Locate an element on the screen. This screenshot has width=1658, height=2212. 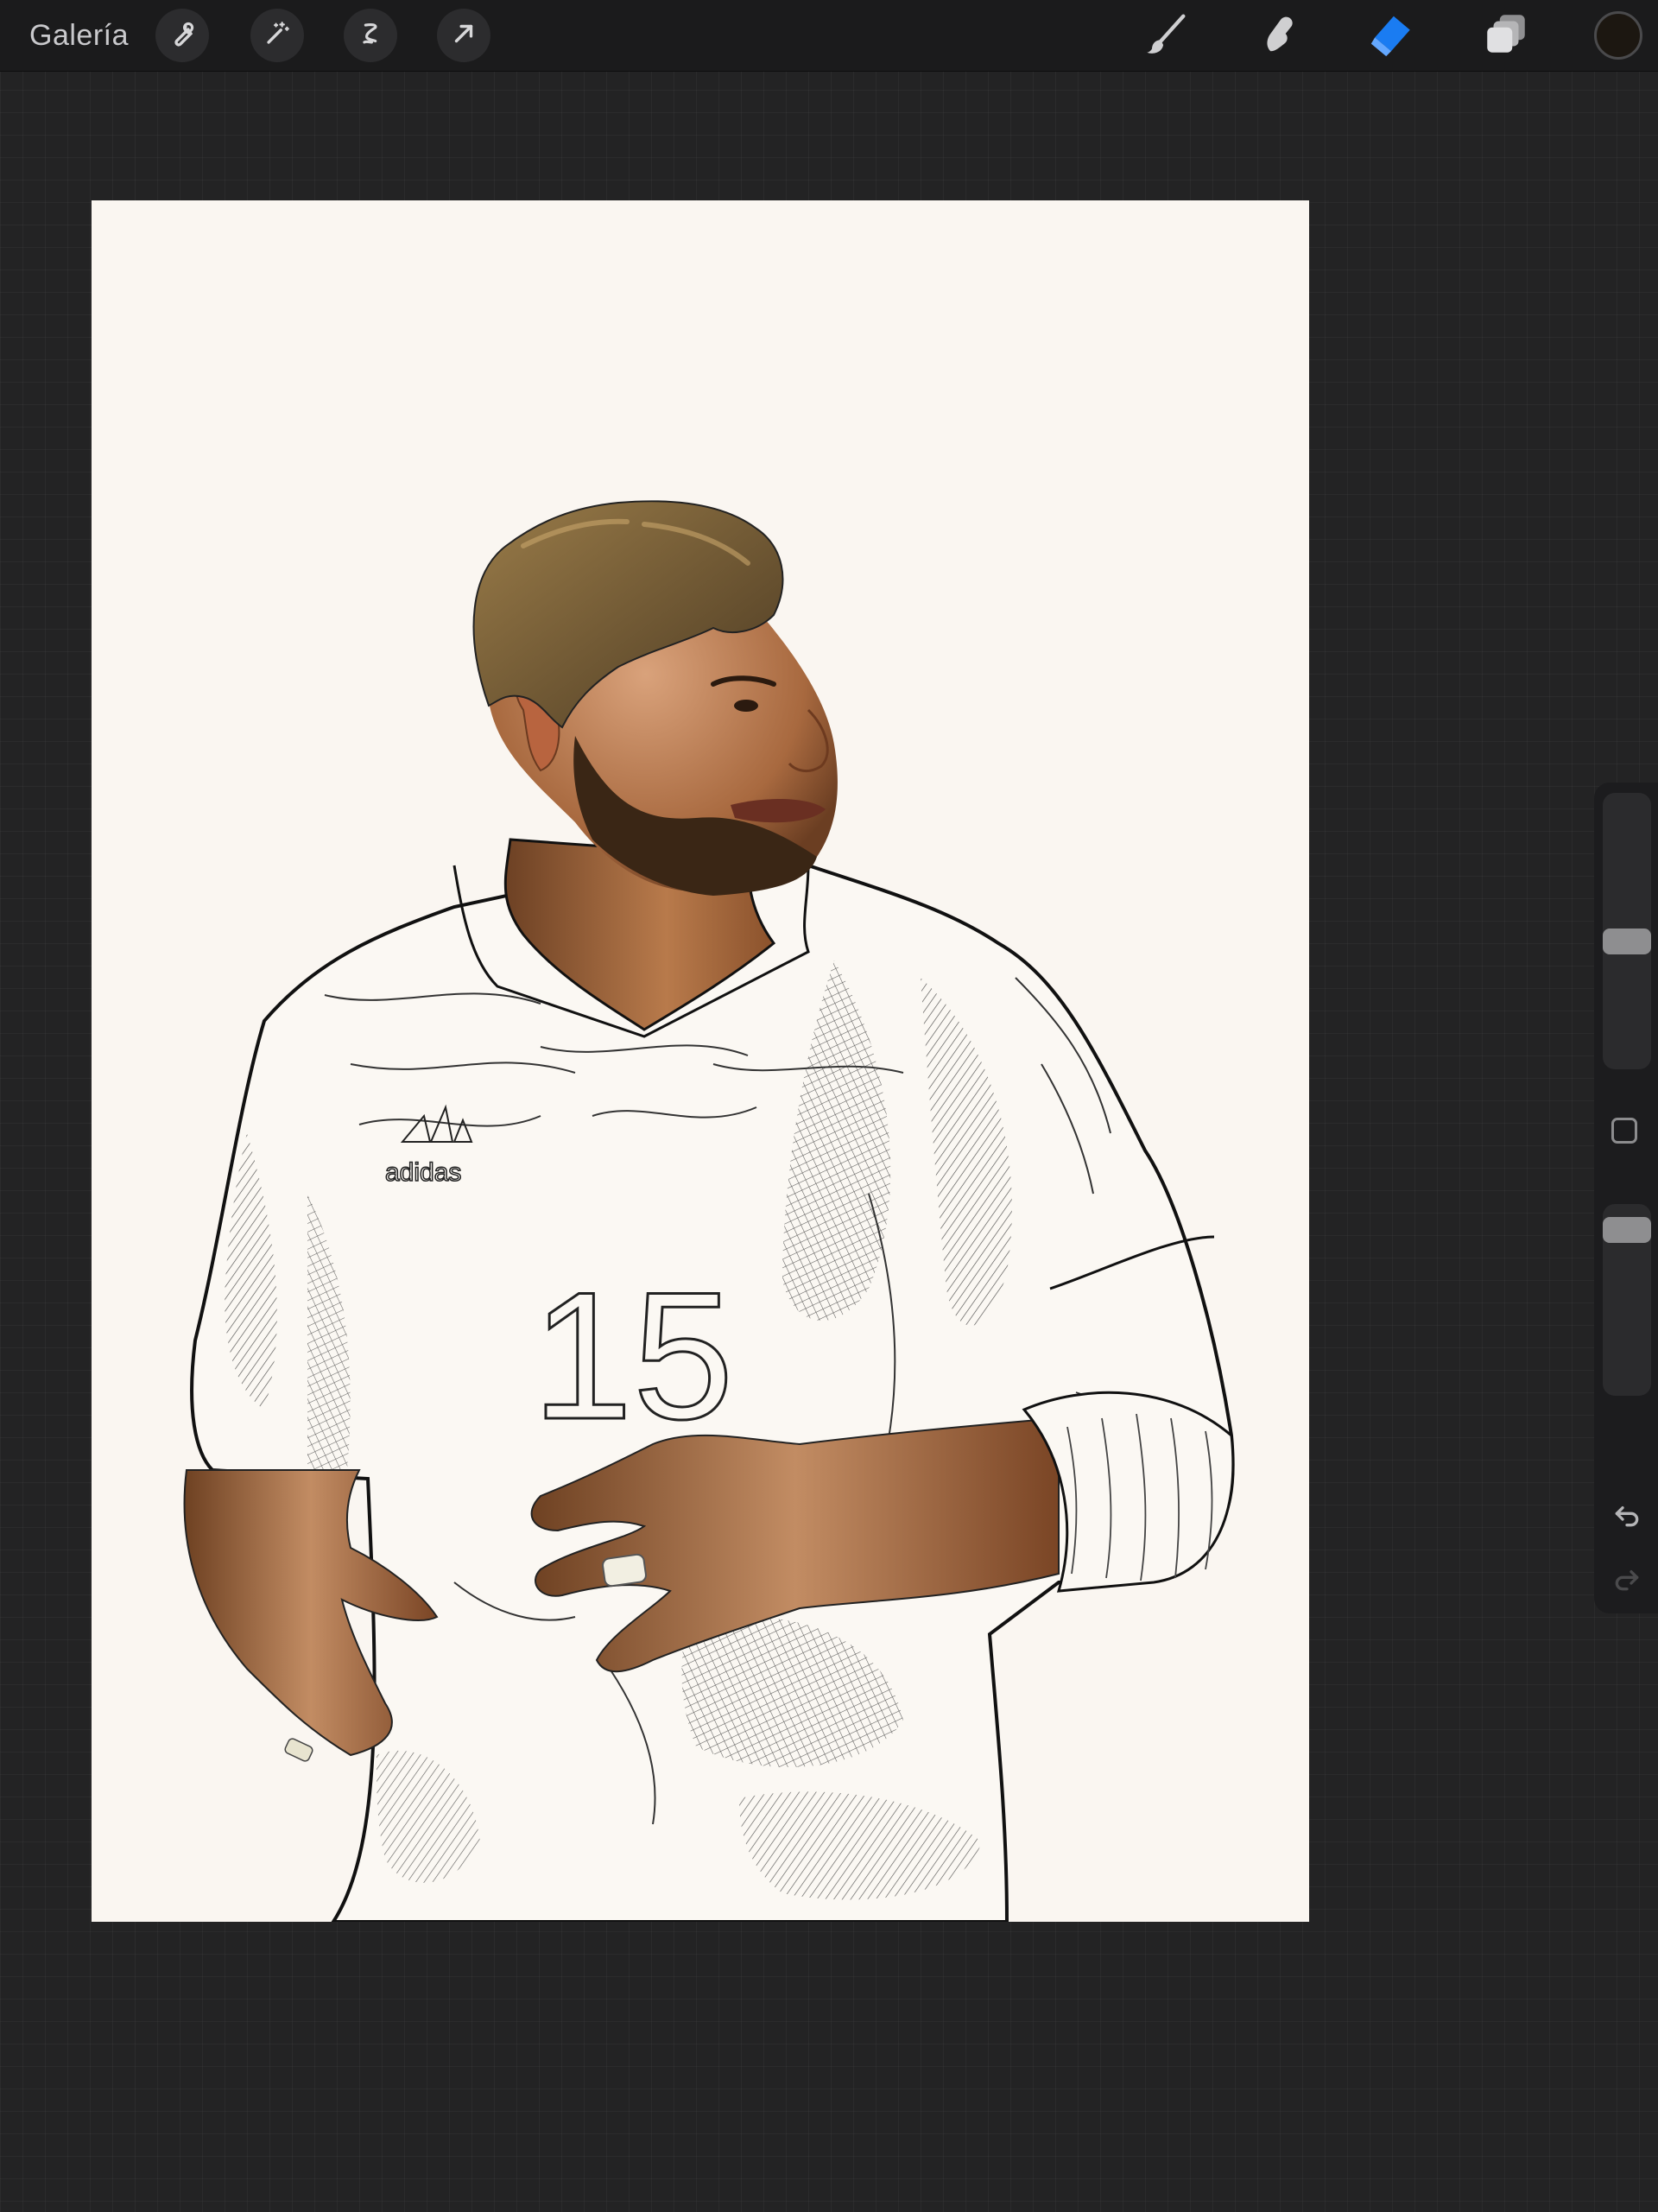
eraser-button is located at coordinates (1391, 35).